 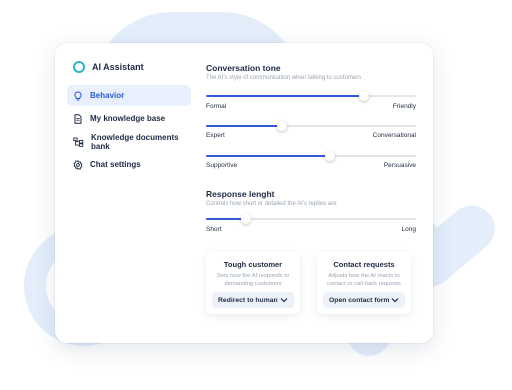 What do you see at coordinates (240, 194) in the screenshot?
I see `section-title: Response lenght` at bounding box center [240, 194].